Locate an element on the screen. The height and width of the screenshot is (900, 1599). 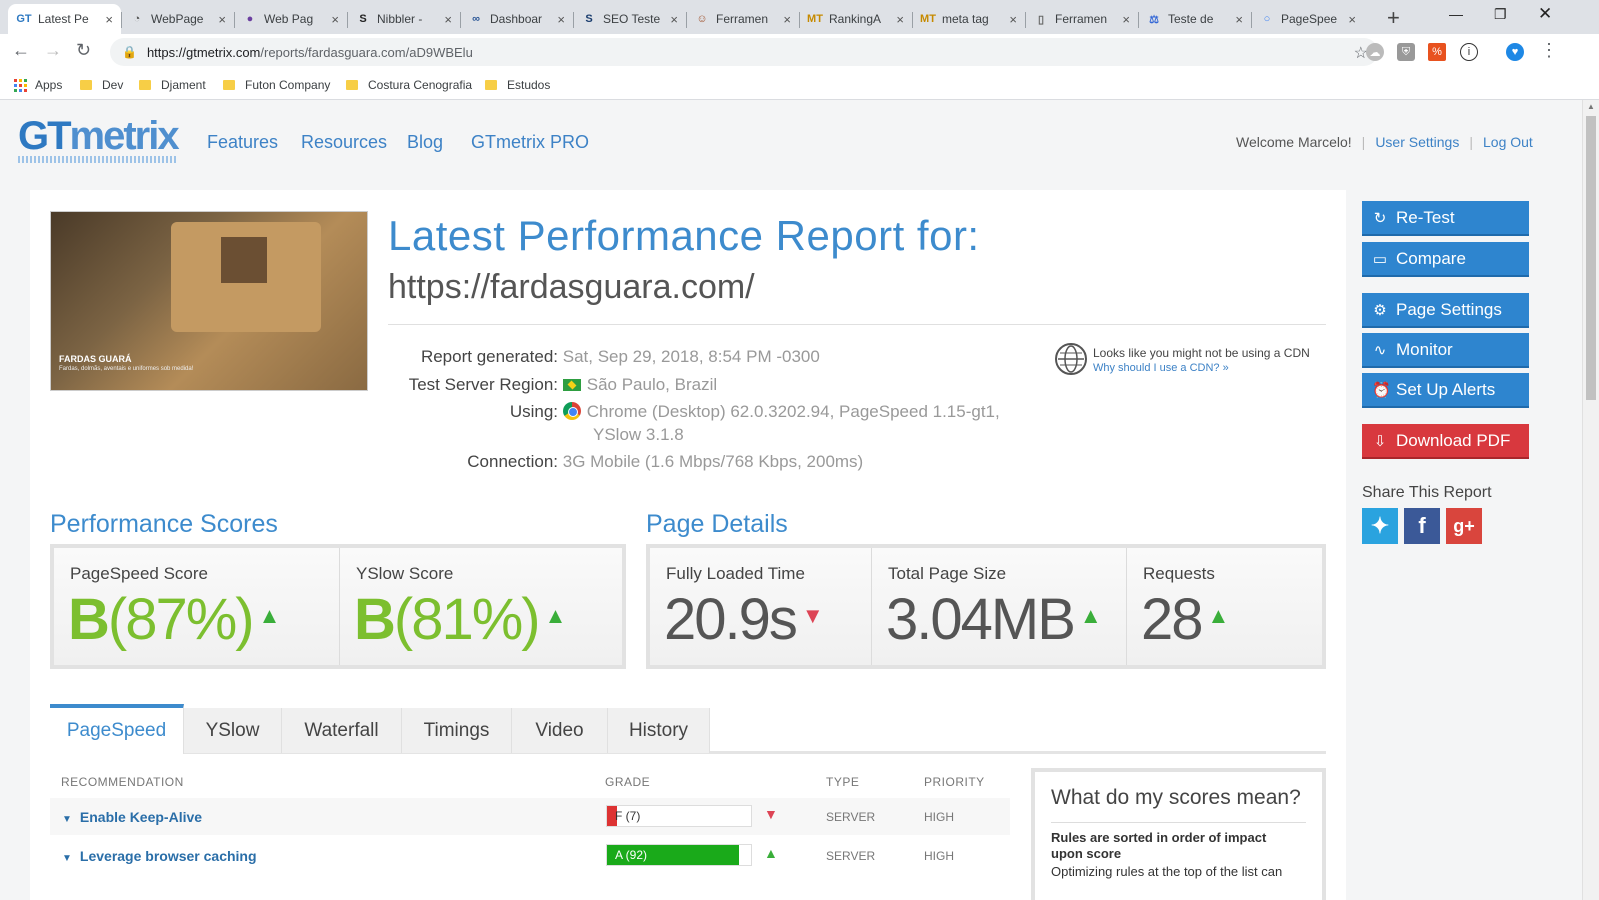
browser-tab: S Nibbler - × is located at coordinates (403, 19).